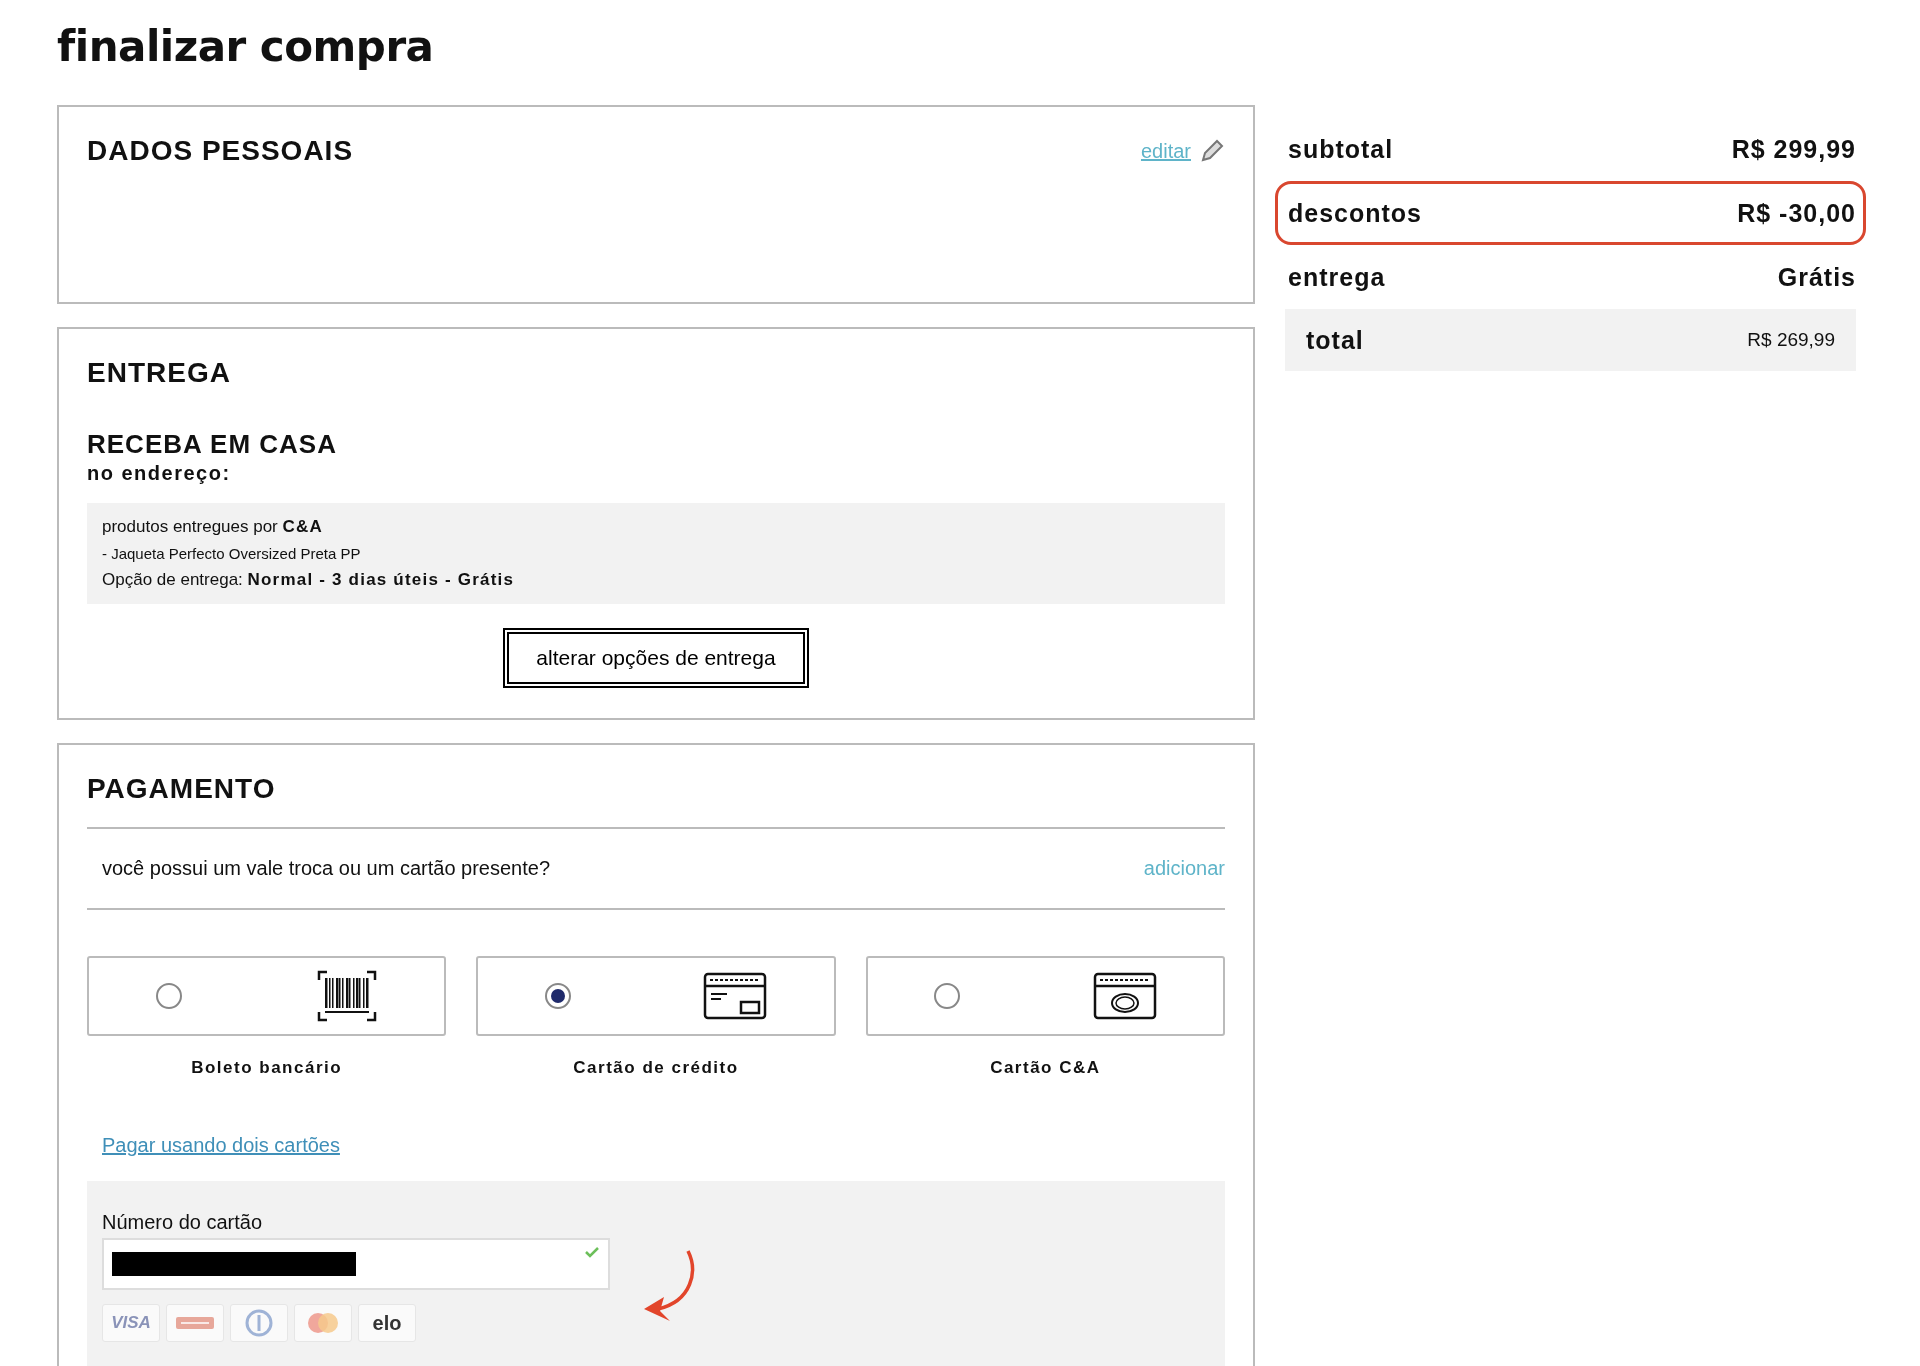 Image resolution: width=1920 pixels, height=1366 pixels. Describe the element at coordinates (356, 1264) in the screenshot. I see `card-number-field` at that location.